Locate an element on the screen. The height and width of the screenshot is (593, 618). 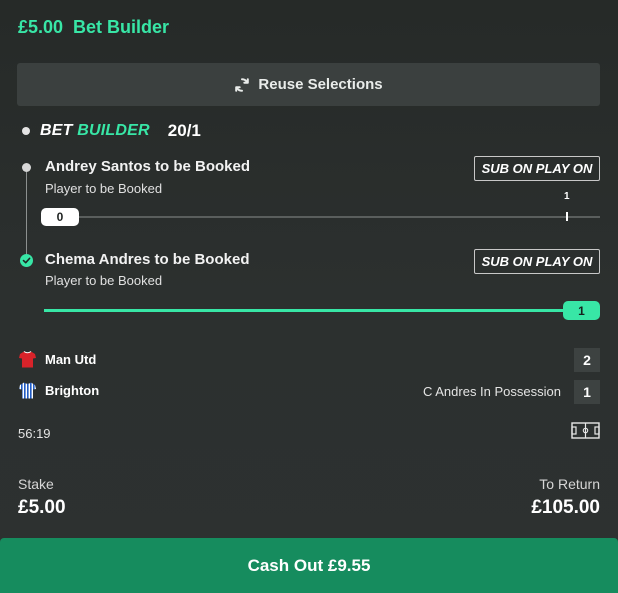
refresh-icon is located at coordinates (242, 84).